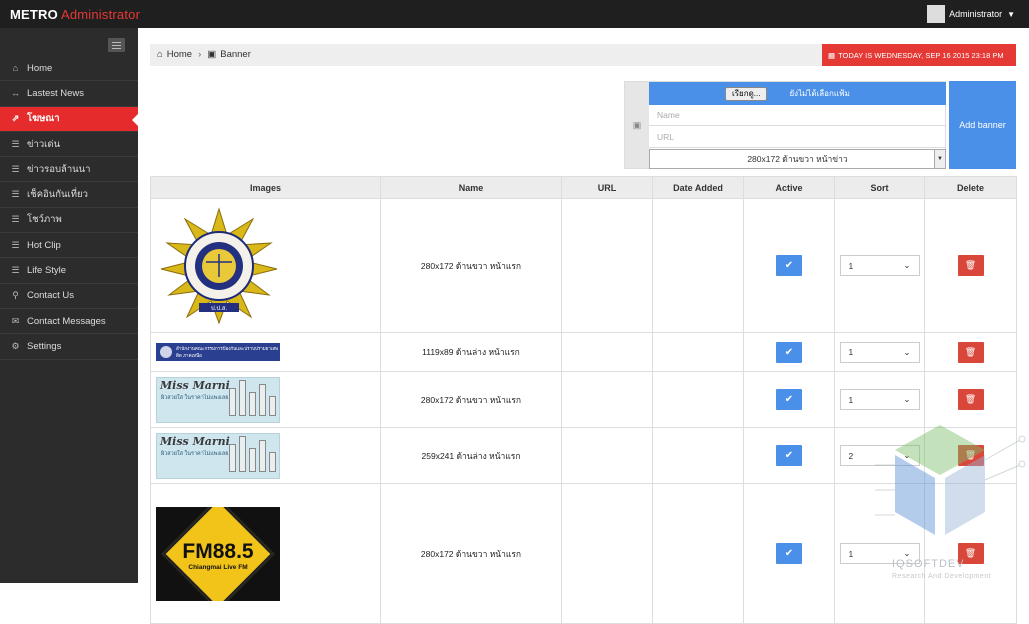 This screenshot has height=624, width=1029. What do you see at coordinates (15, 345) in the screenshot?
I see `cogs-icon: ⚙` at bounding box center [15, 345].